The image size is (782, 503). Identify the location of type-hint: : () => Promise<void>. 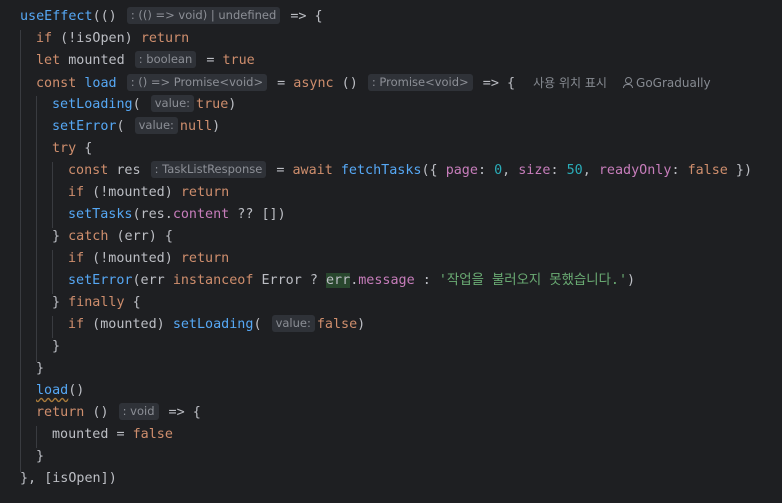
(197, 82).